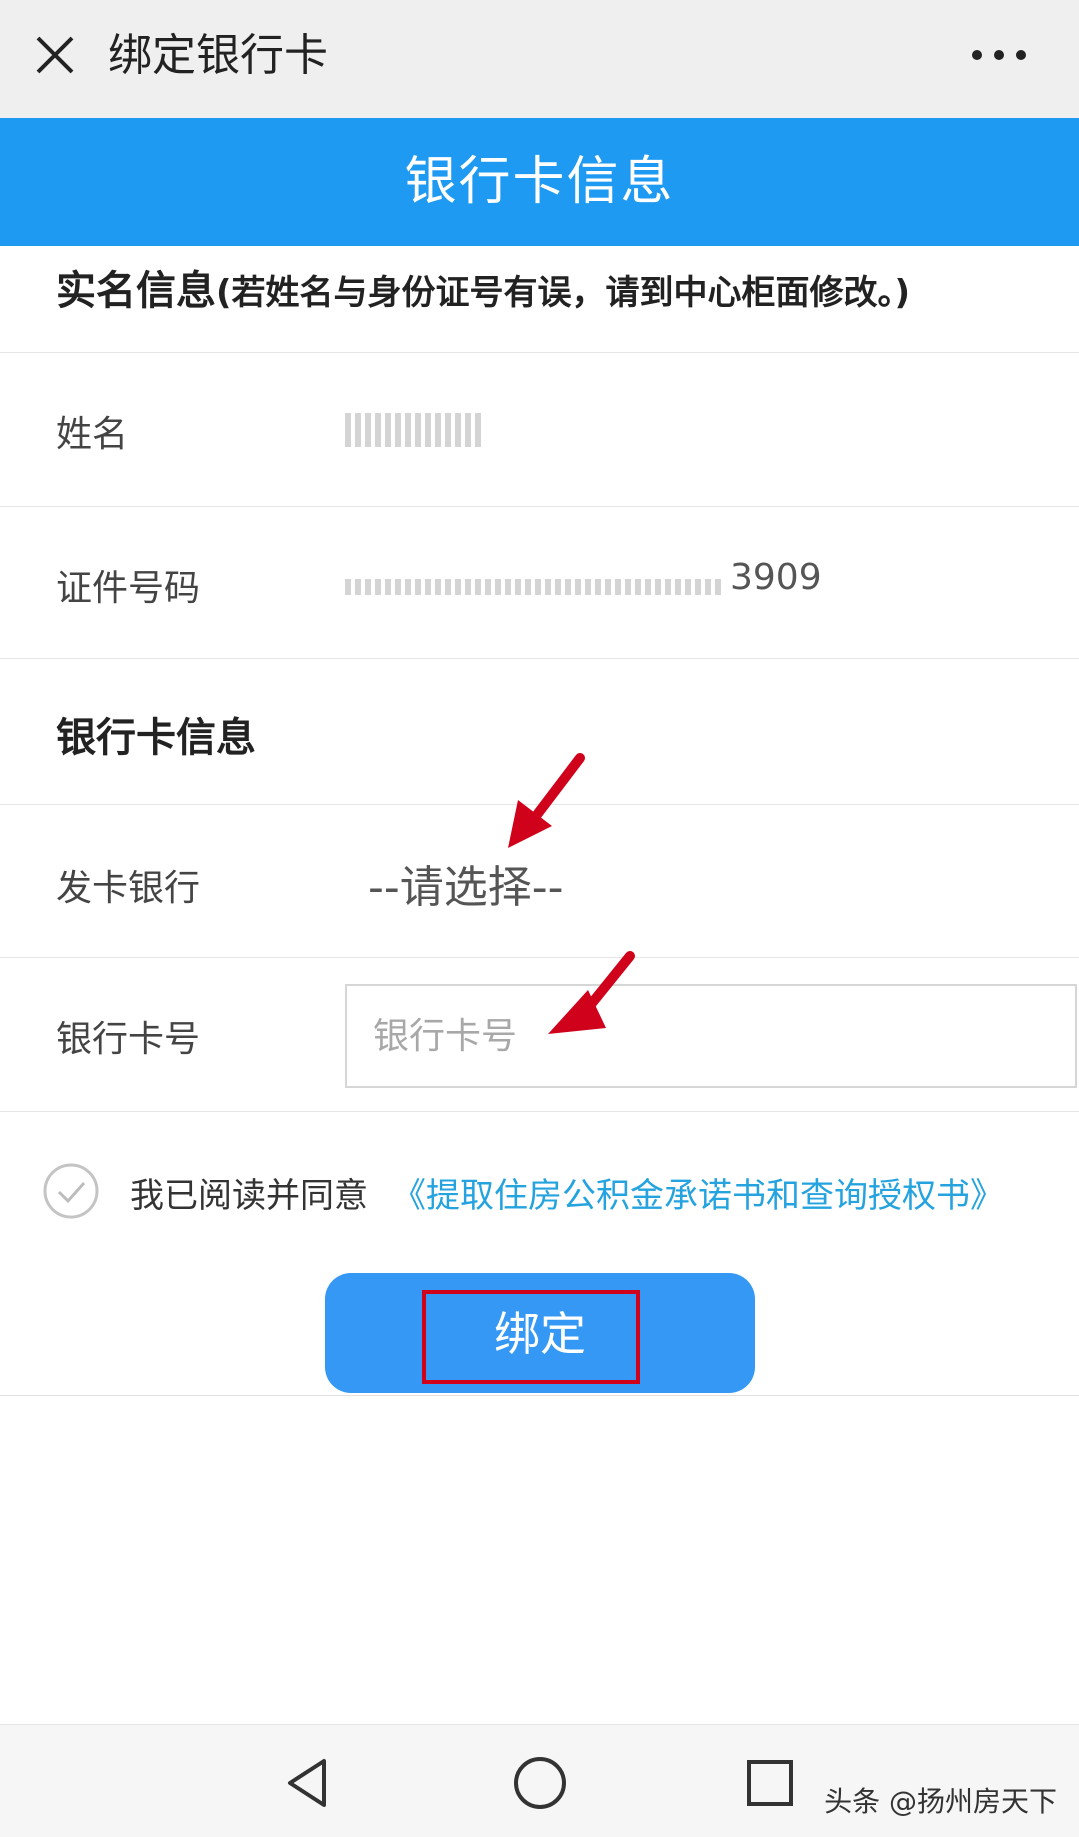  I want to click on red-arrow-annotation-bank, so click(546, 800).